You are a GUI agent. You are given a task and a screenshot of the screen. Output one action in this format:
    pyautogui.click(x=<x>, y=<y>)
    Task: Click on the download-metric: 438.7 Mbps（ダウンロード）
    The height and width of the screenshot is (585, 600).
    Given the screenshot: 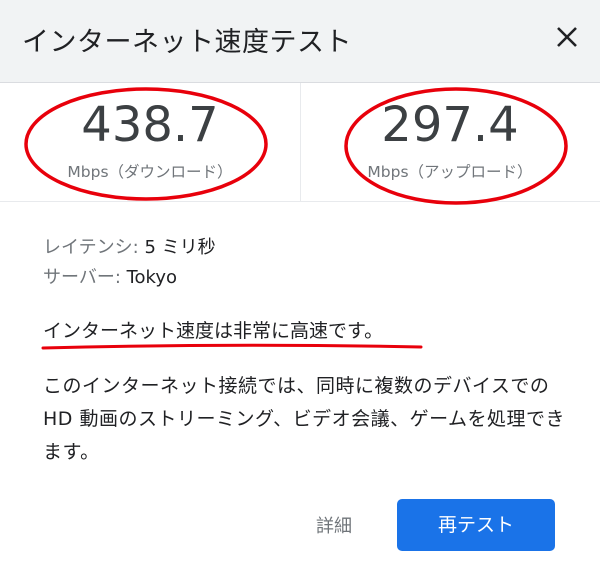 What is the action you would take?
    pyautogui.click(x=150, y=142)
    